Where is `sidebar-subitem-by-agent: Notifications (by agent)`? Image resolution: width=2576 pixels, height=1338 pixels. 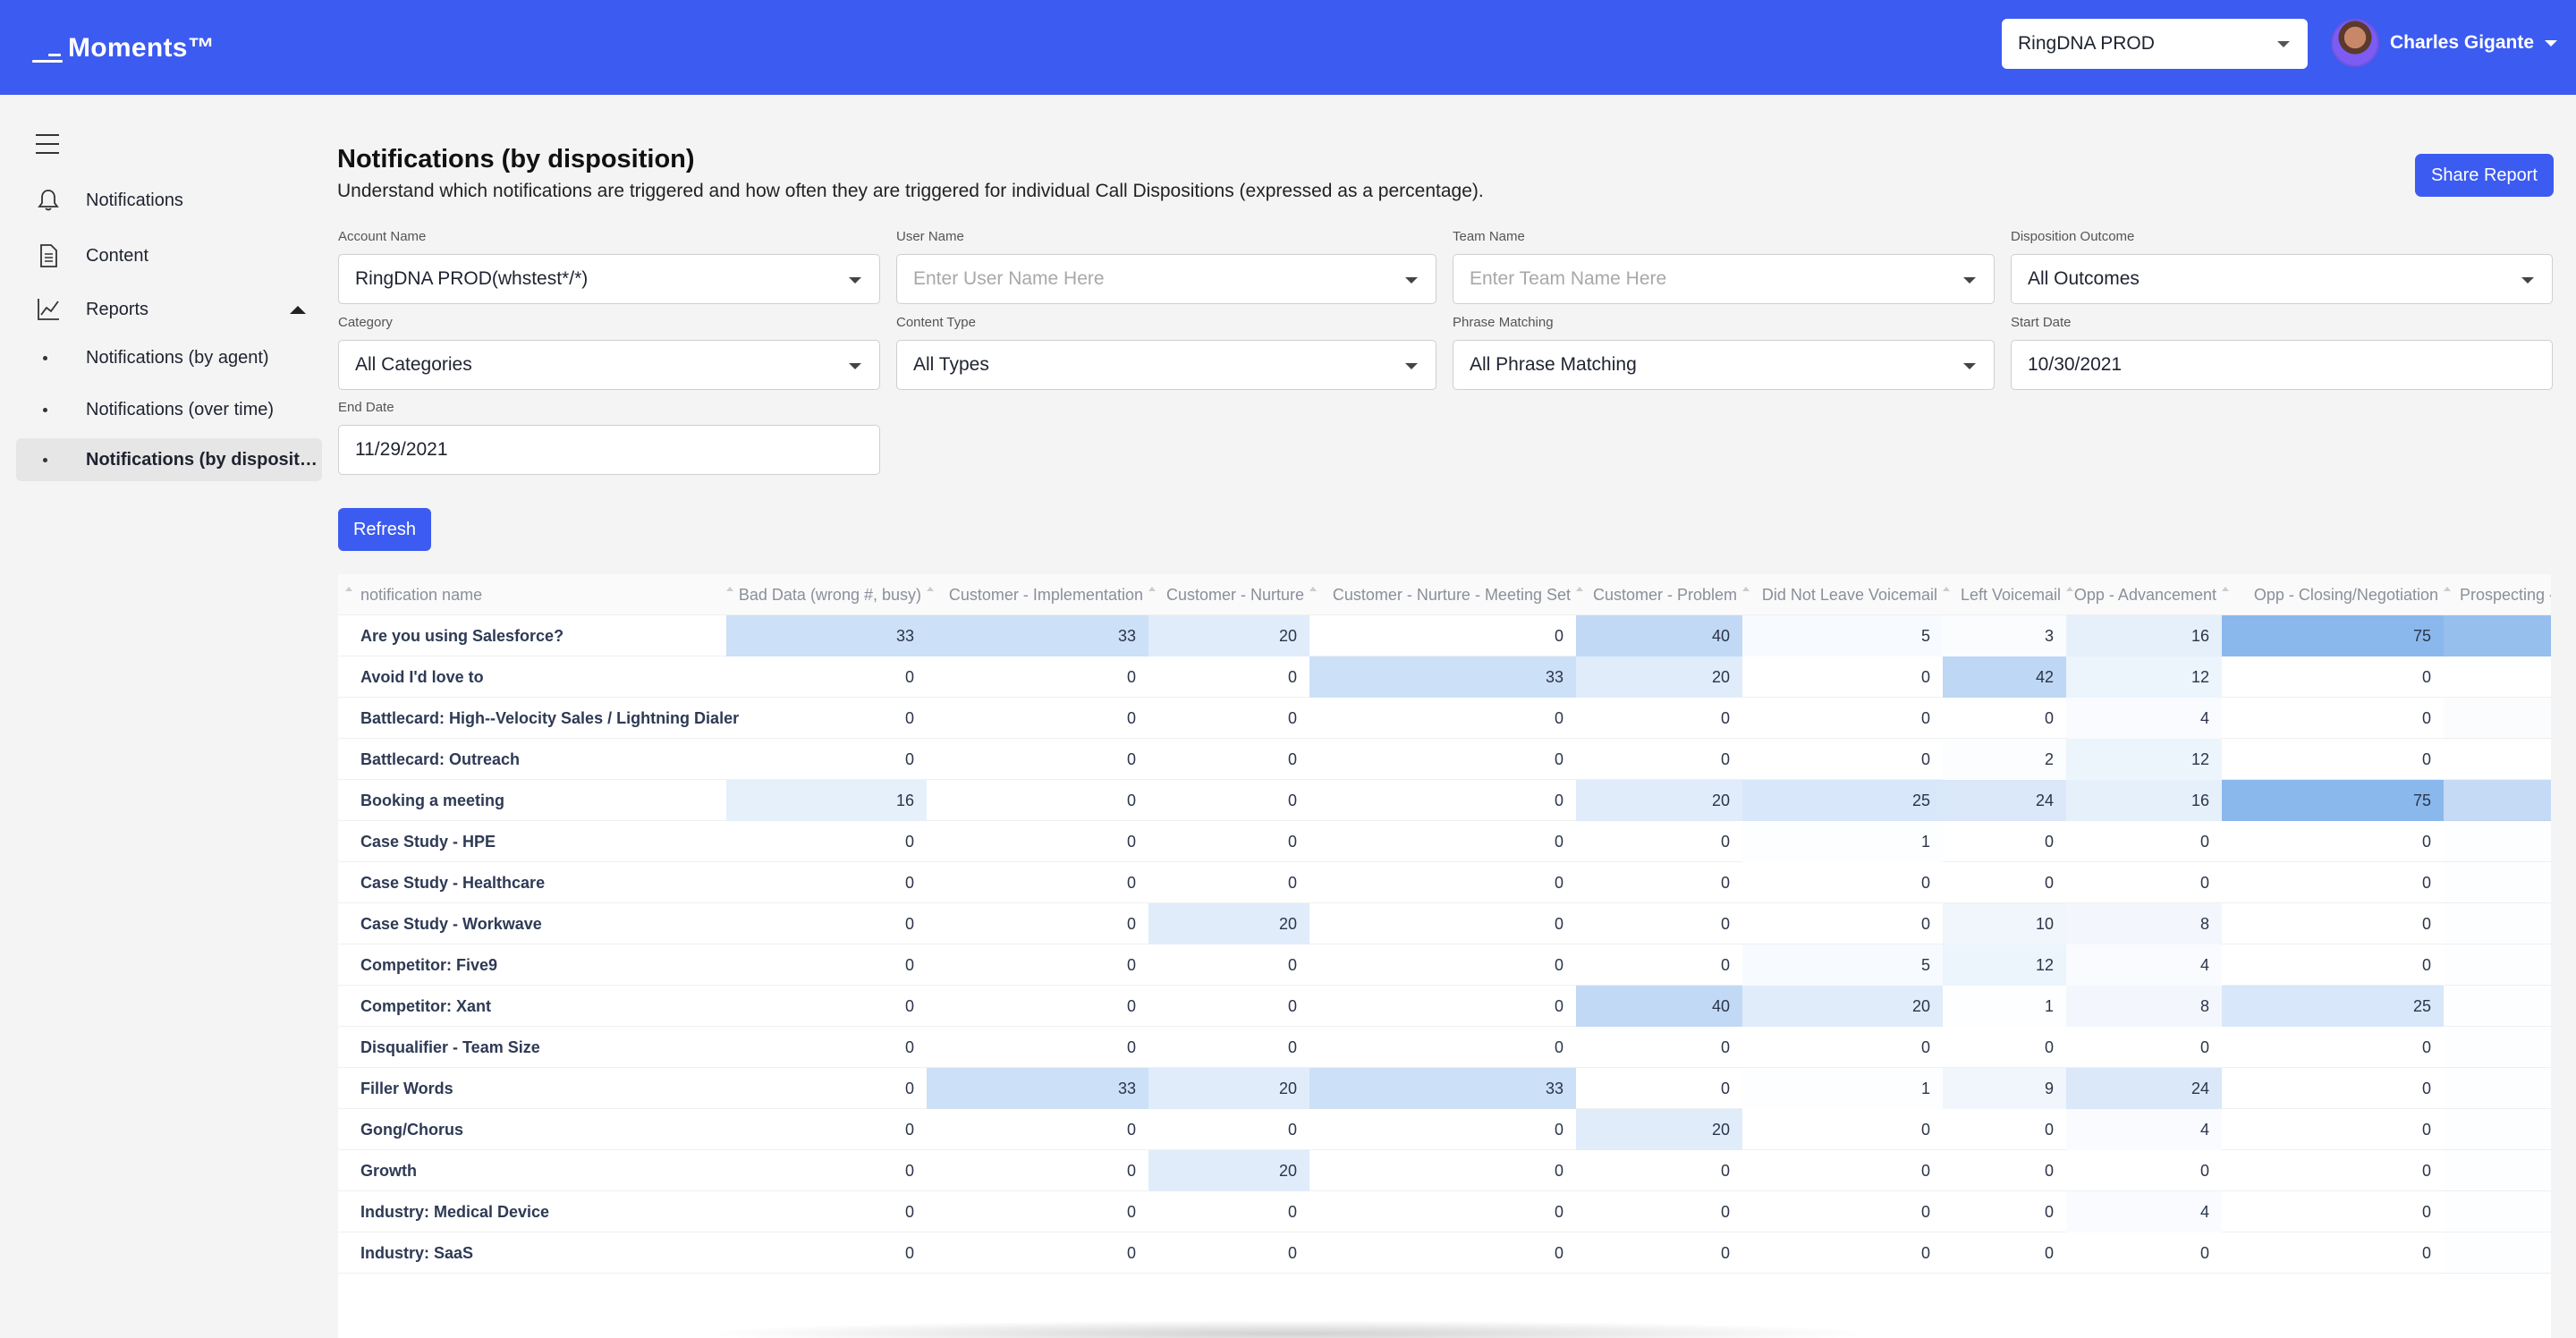
sidebar-subitem-by-agent: Notifications (by agent) is located at coordinates (169, 357).